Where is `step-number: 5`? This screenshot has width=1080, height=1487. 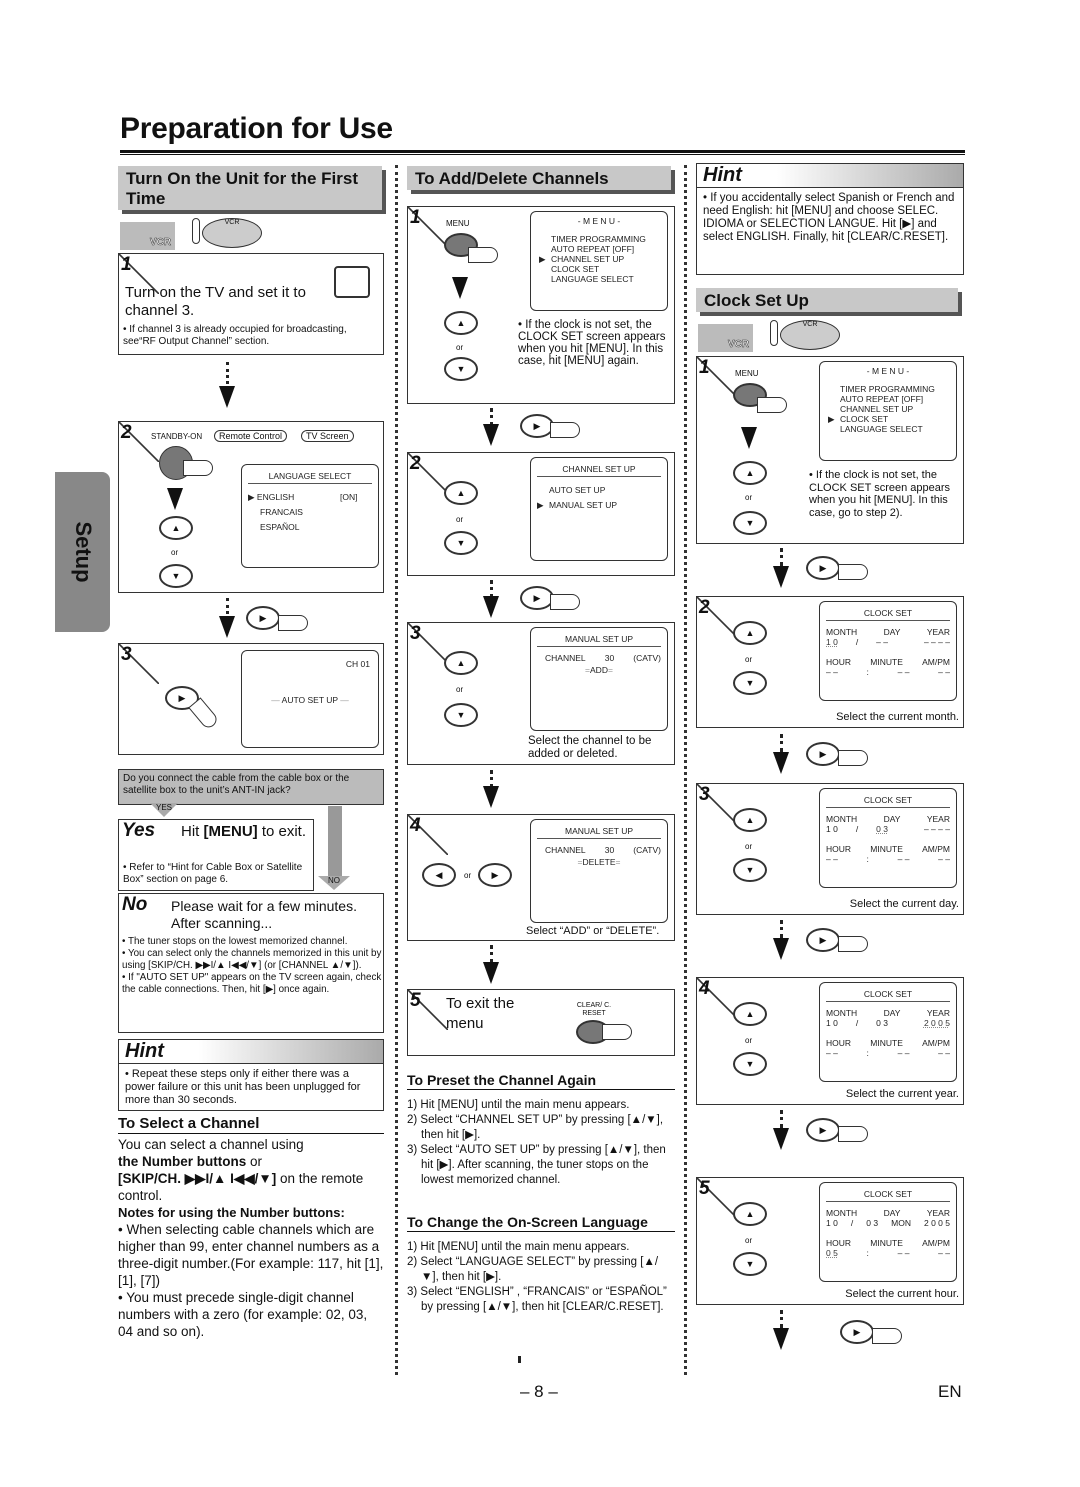 step-number: 5 is located at coordinates (704, 1188).